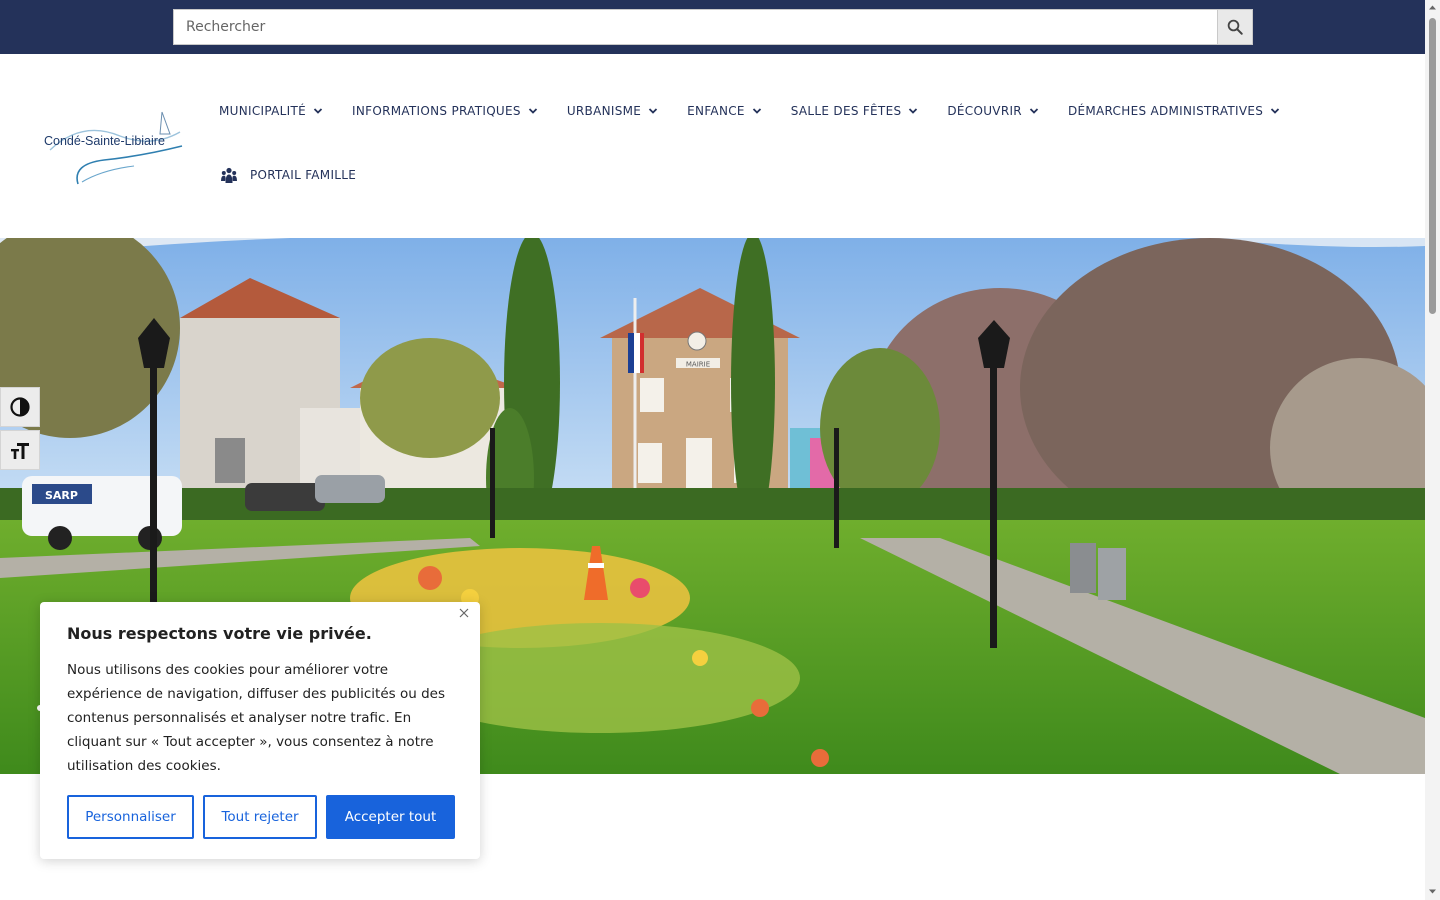  I want to click on nav-item-urbanisme: URBANISME, so click(612, 111).